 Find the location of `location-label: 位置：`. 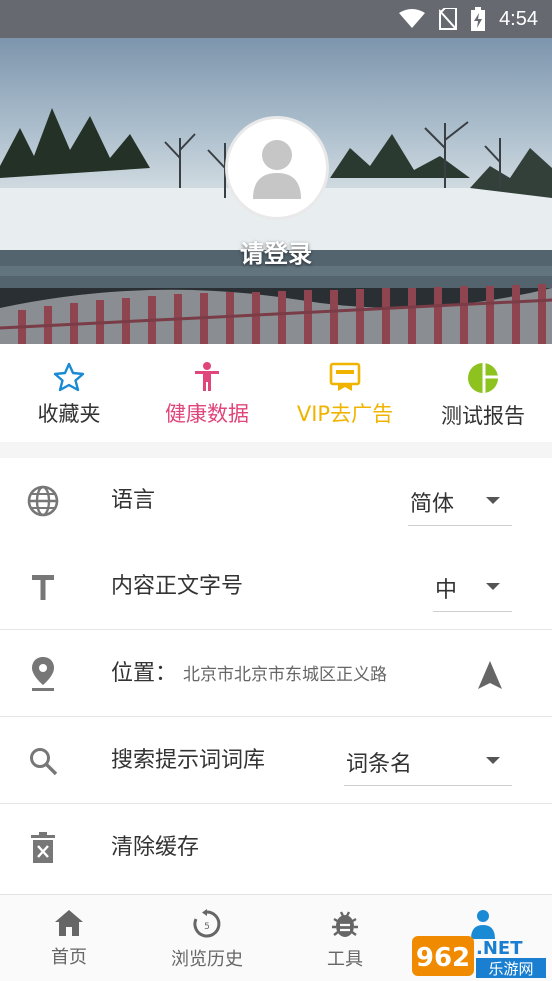

location-label: 位置： is located at coordinates (144, 673).